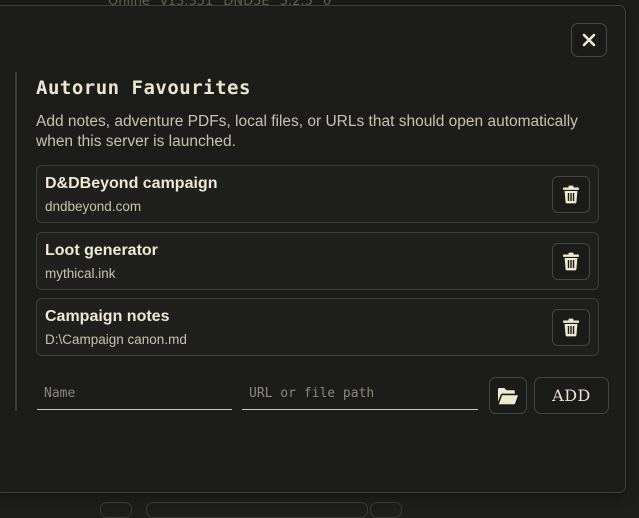  I want to click on section-accent-line, so click(16, 241).